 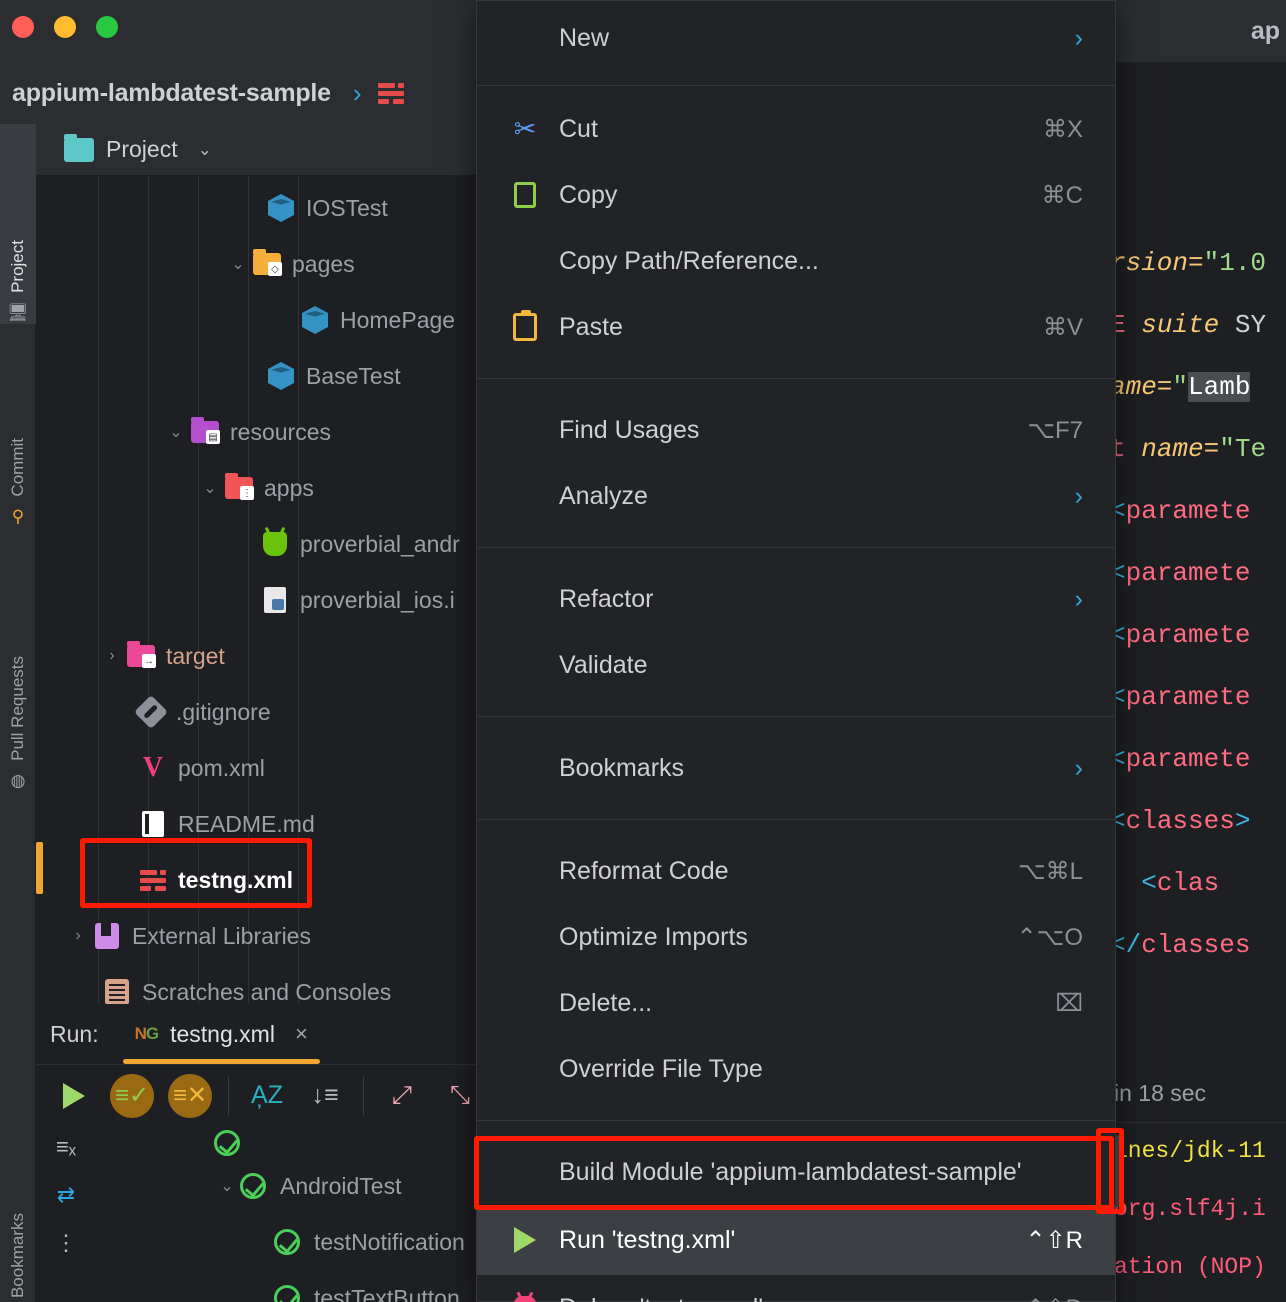 What do you see at coordinates (256, 544) in the screenshot?
I see `tree-item-proverbial-android: proverbial_andr` at bounding box center [256, 544].